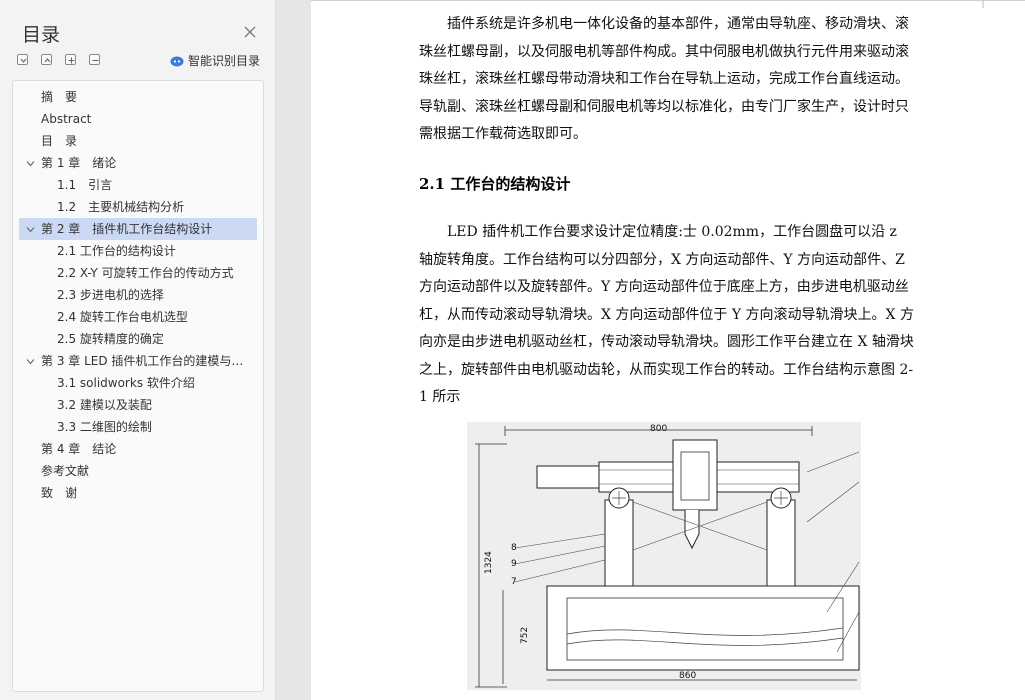 Image resolution: width=1025 pixels, height=700 pixels. What do you see at coordinates (668, 4) in the screenshot?
I see `page-corner-marks` at bounding box center [668, 4].